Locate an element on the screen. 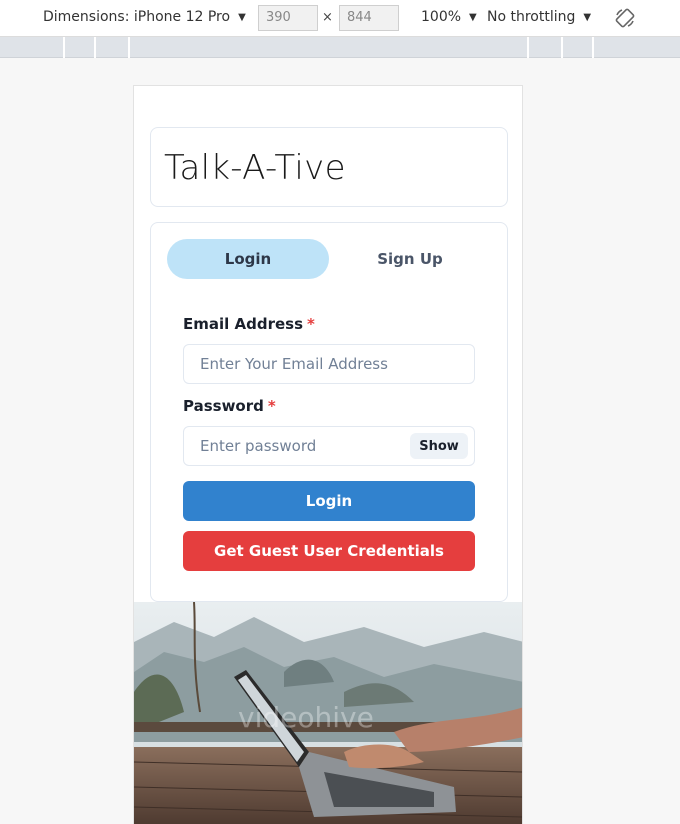 Image resolution: width=680 pixels, height=824 pixels. viewport-height-input: 844 is located at coordinates (369, 18).